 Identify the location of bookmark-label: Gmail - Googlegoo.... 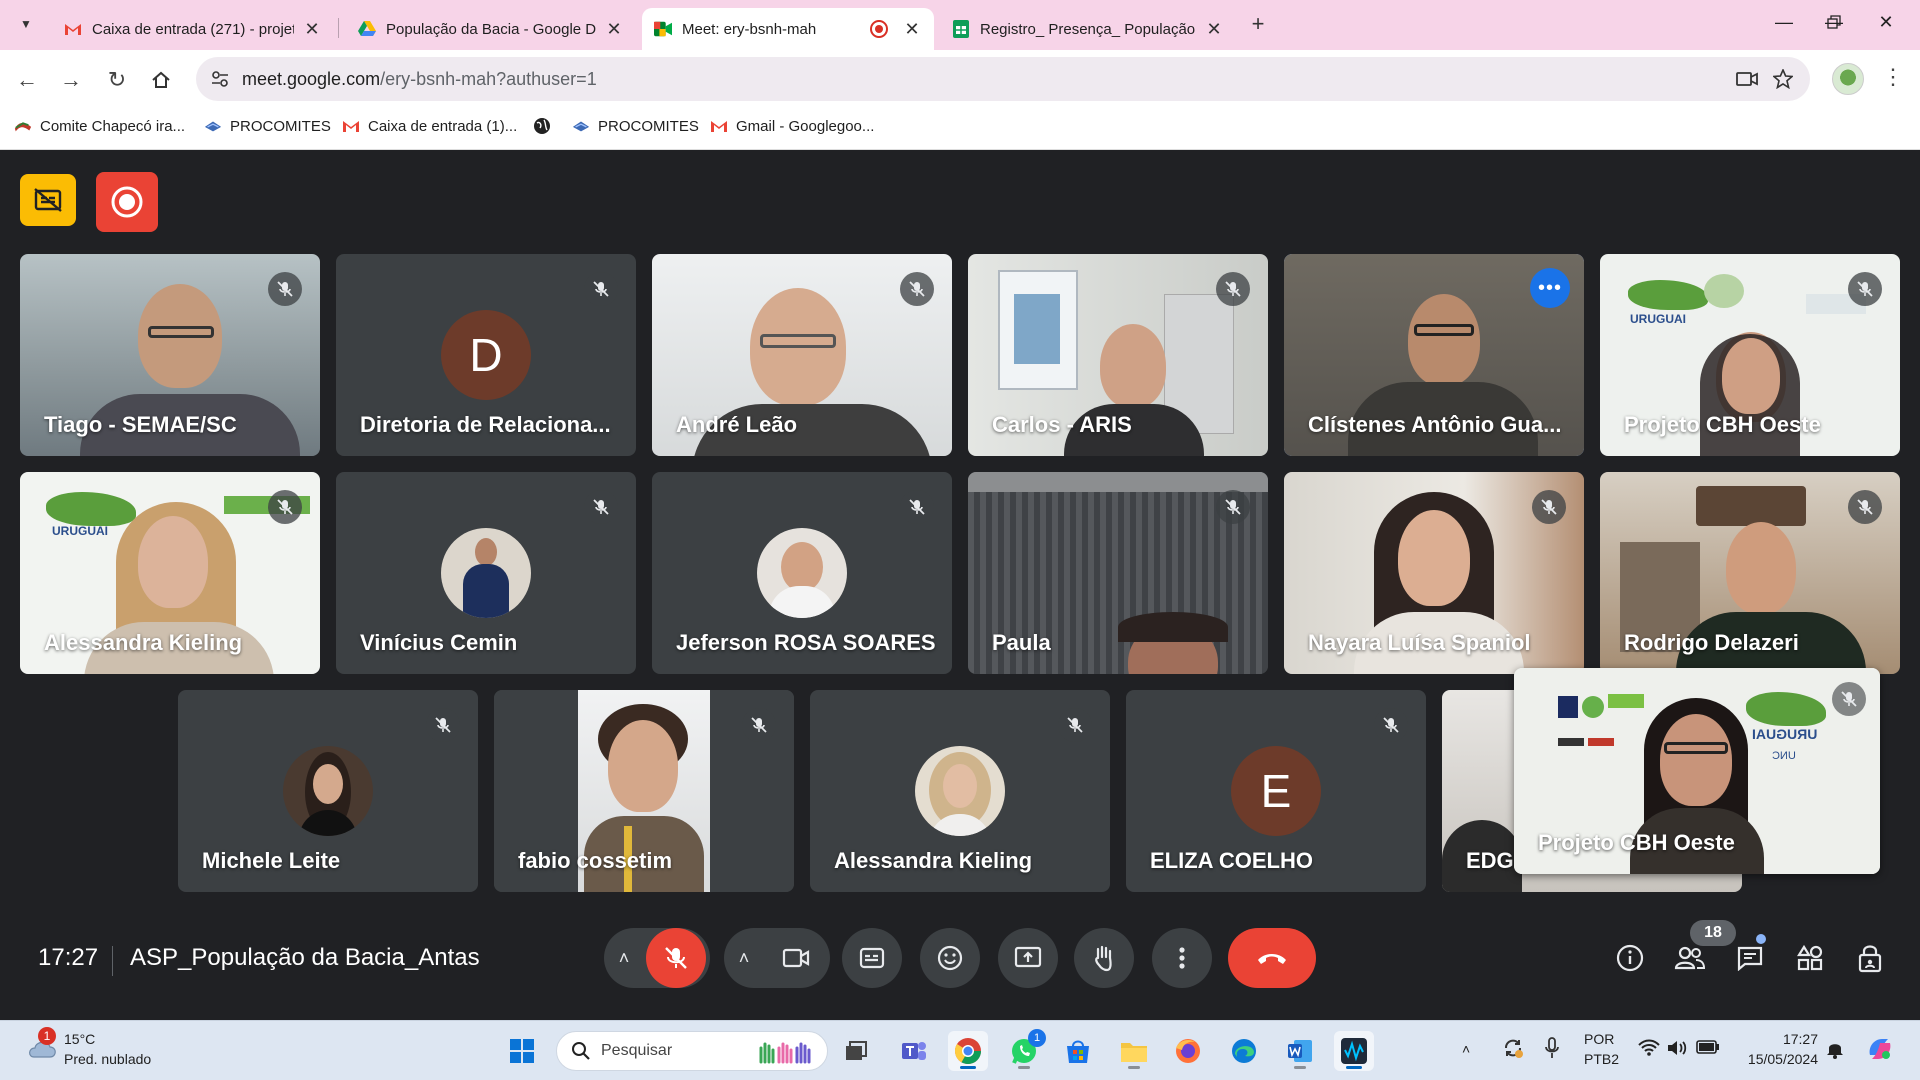
(805, 126).